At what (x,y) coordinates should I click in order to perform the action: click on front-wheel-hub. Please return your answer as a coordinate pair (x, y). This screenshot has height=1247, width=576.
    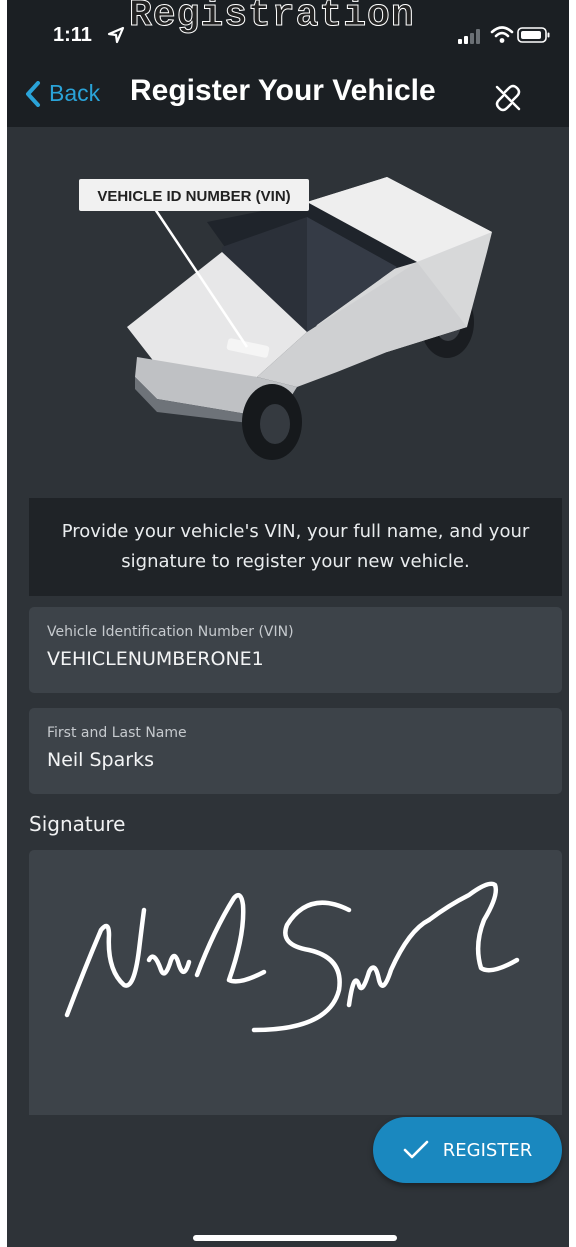
    Looking at the image, I should click on (275, 424).